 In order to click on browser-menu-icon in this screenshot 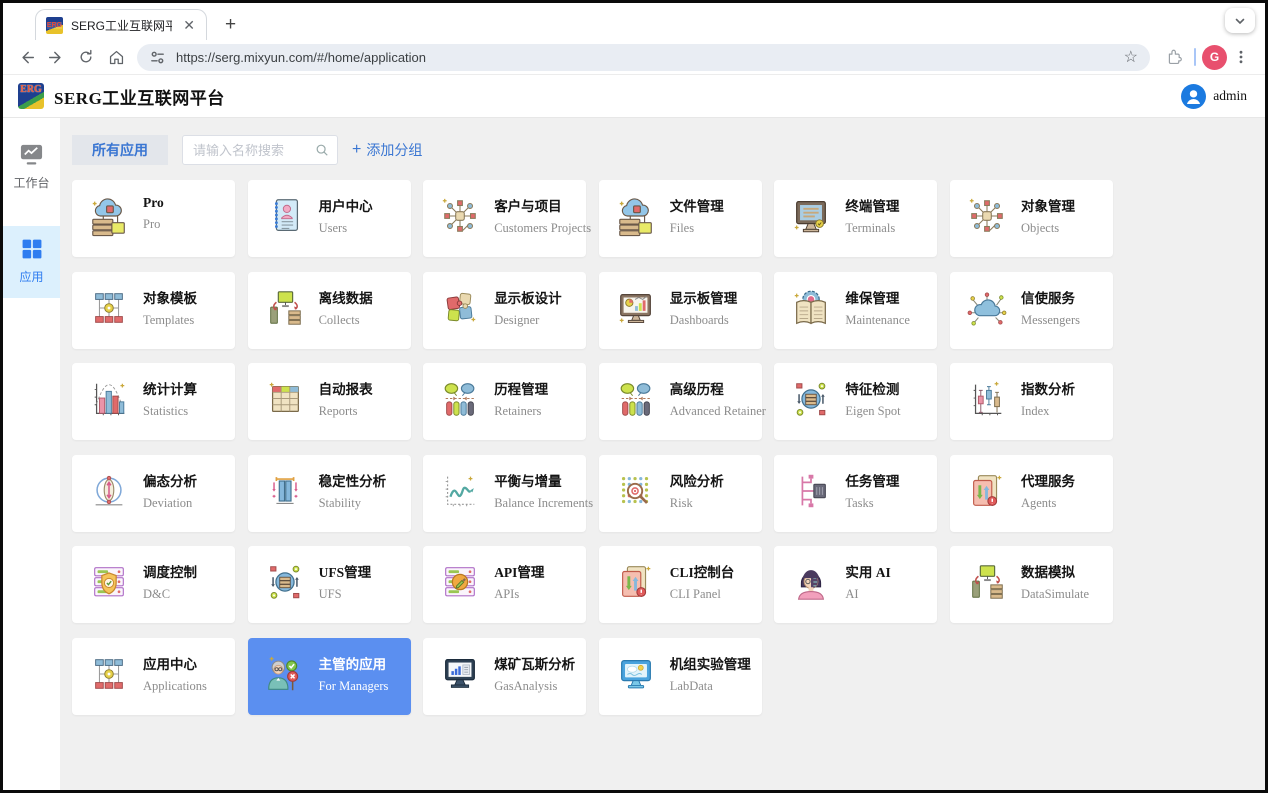, I will do `click(1241, 57)`.